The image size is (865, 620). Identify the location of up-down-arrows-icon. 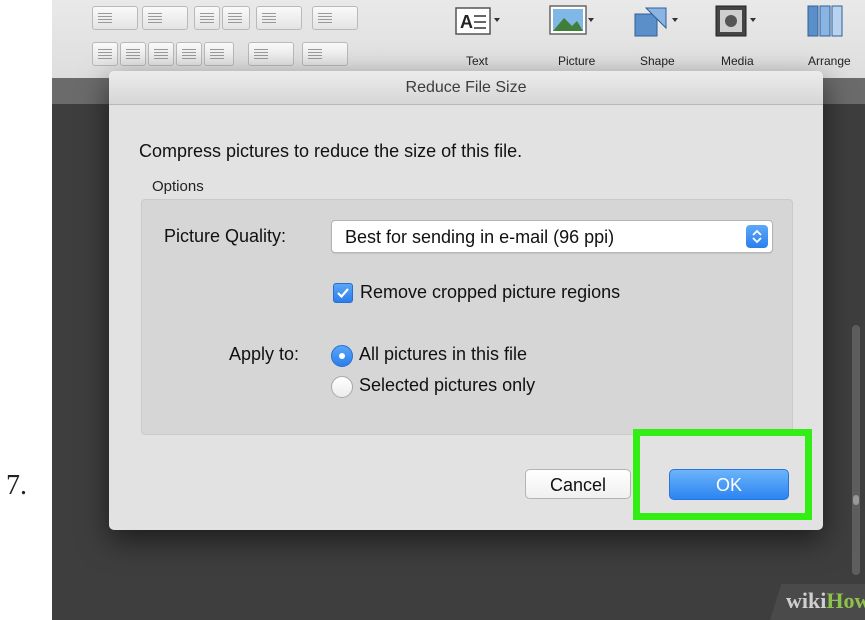
(757, 236).